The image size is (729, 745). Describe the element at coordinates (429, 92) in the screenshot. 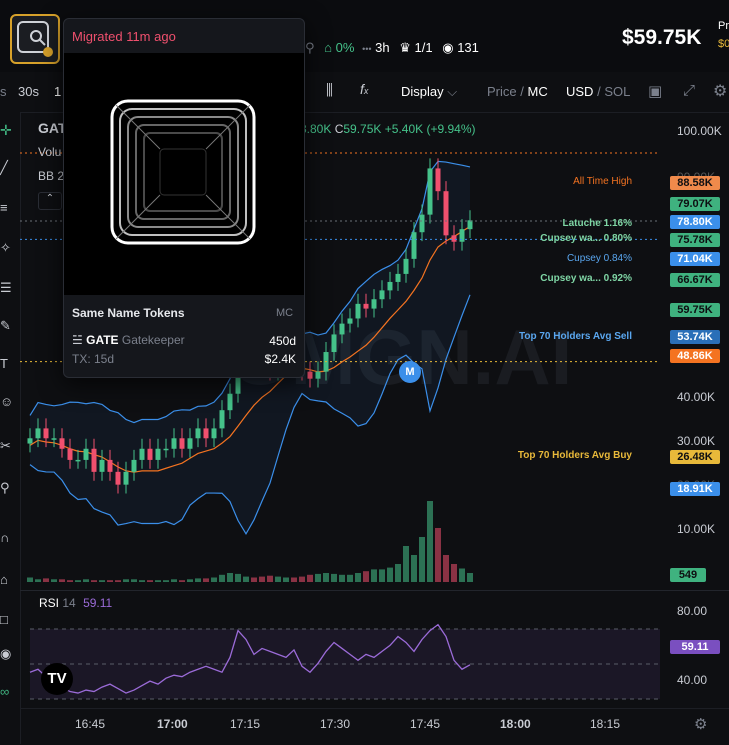

I see `display-button: Display ⌵` at that location.